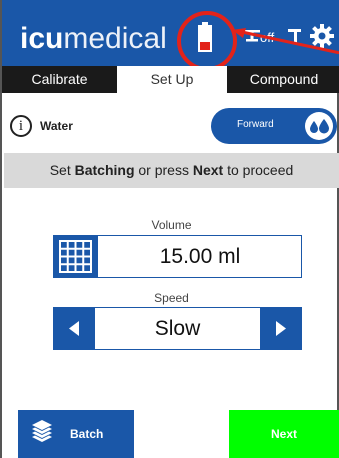 The width and height of the screenshot is (339, 458). What do you see at coordinates (171, 225) in the screenshot?
I see `volume-label: Volume` at bounding box center [171, 225].